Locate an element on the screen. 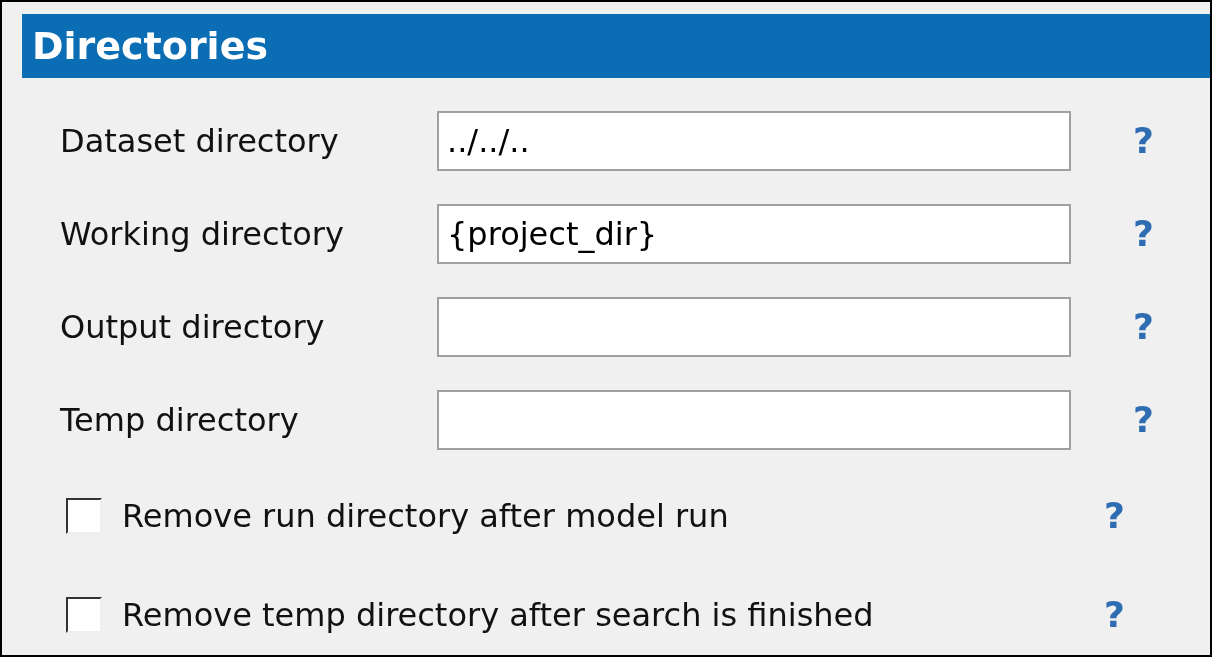 The width and height of the screenshot is (1212, 657). field-label: Temp directory is located at coordinates (179, 419).